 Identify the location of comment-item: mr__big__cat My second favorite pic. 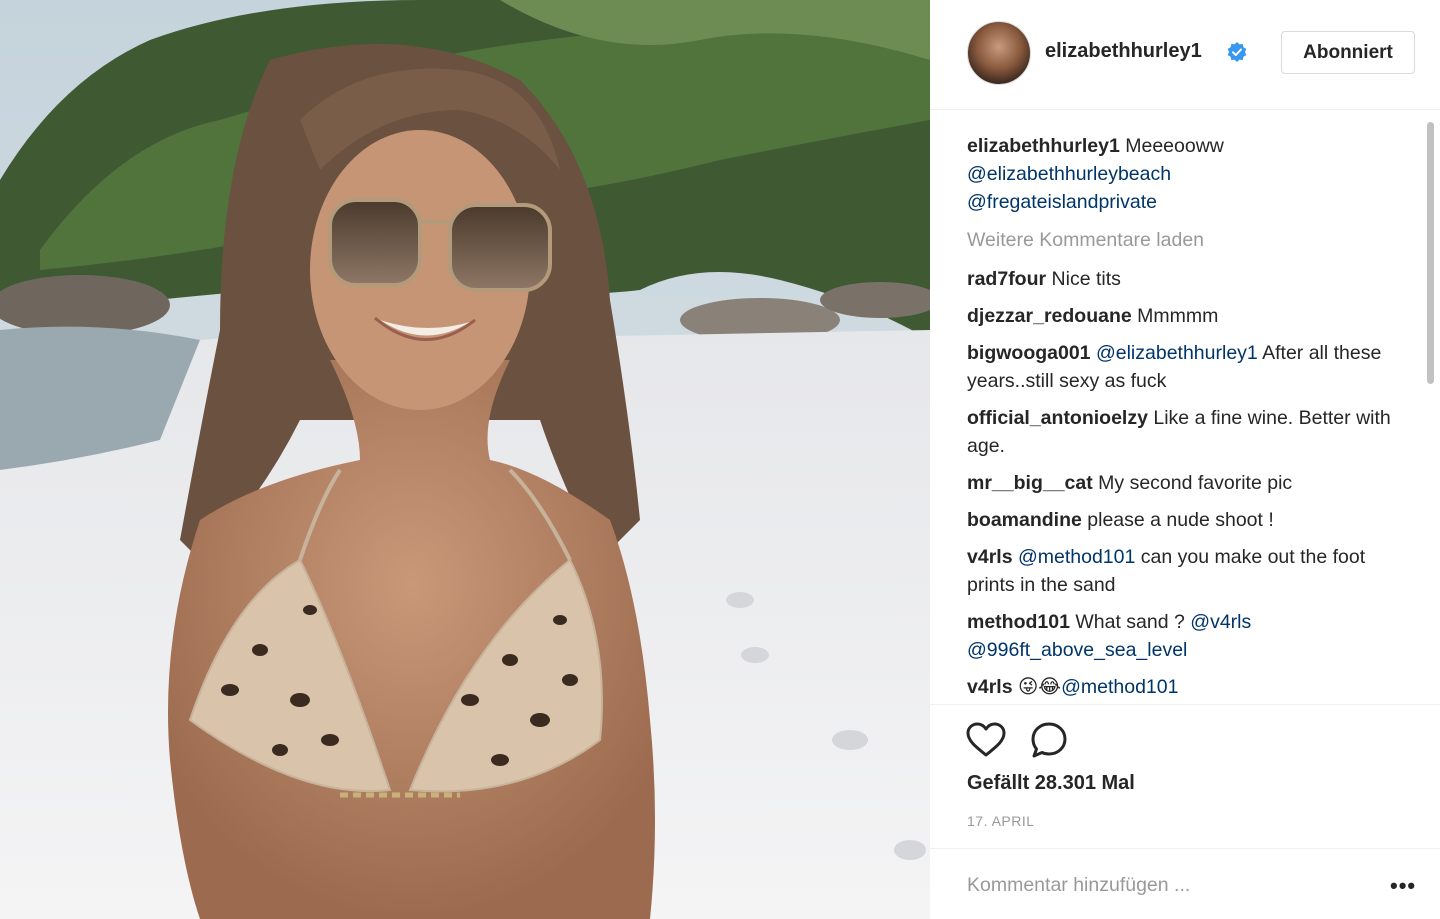
(1187, 483).